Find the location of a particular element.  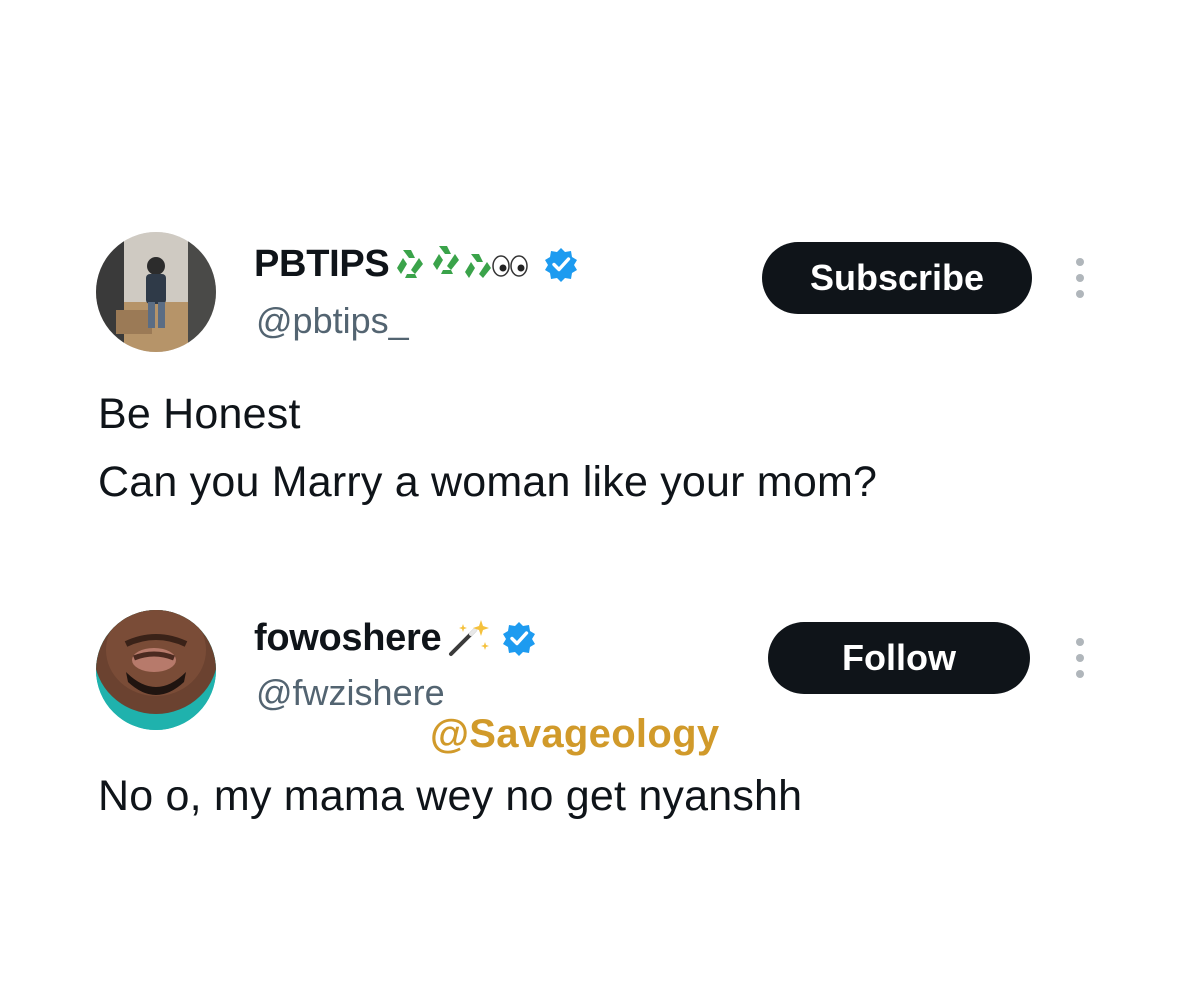

subscribe-button: Subscribe is located at coordinates (897, 278).